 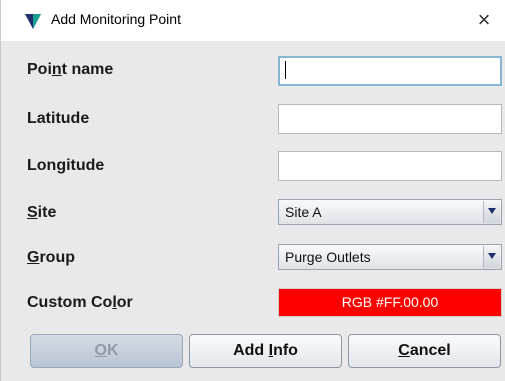 I want to click on window-title: Add Monitoring Point, so click(x=116, y=19).